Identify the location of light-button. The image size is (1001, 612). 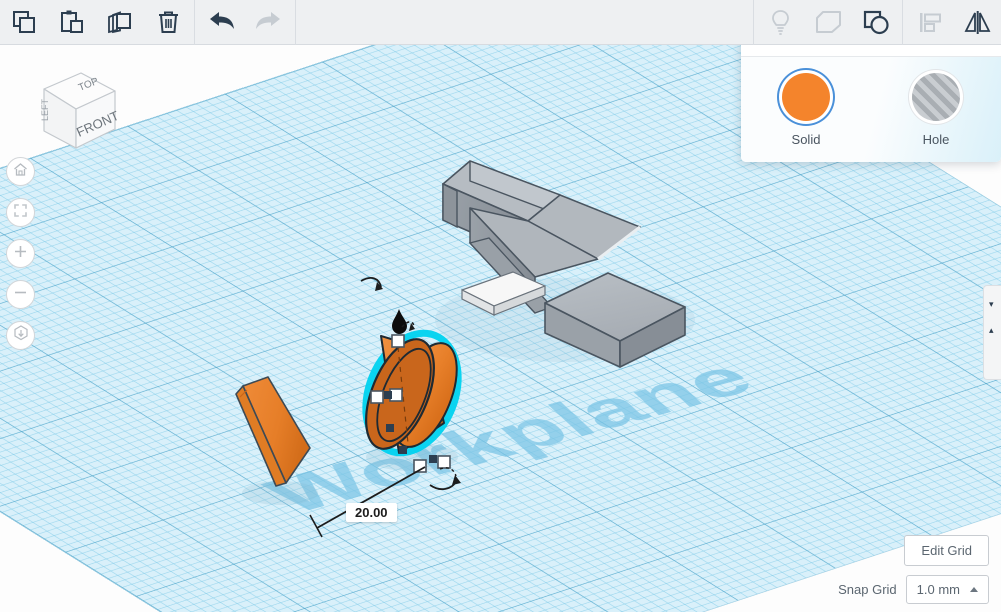
(780, 22).